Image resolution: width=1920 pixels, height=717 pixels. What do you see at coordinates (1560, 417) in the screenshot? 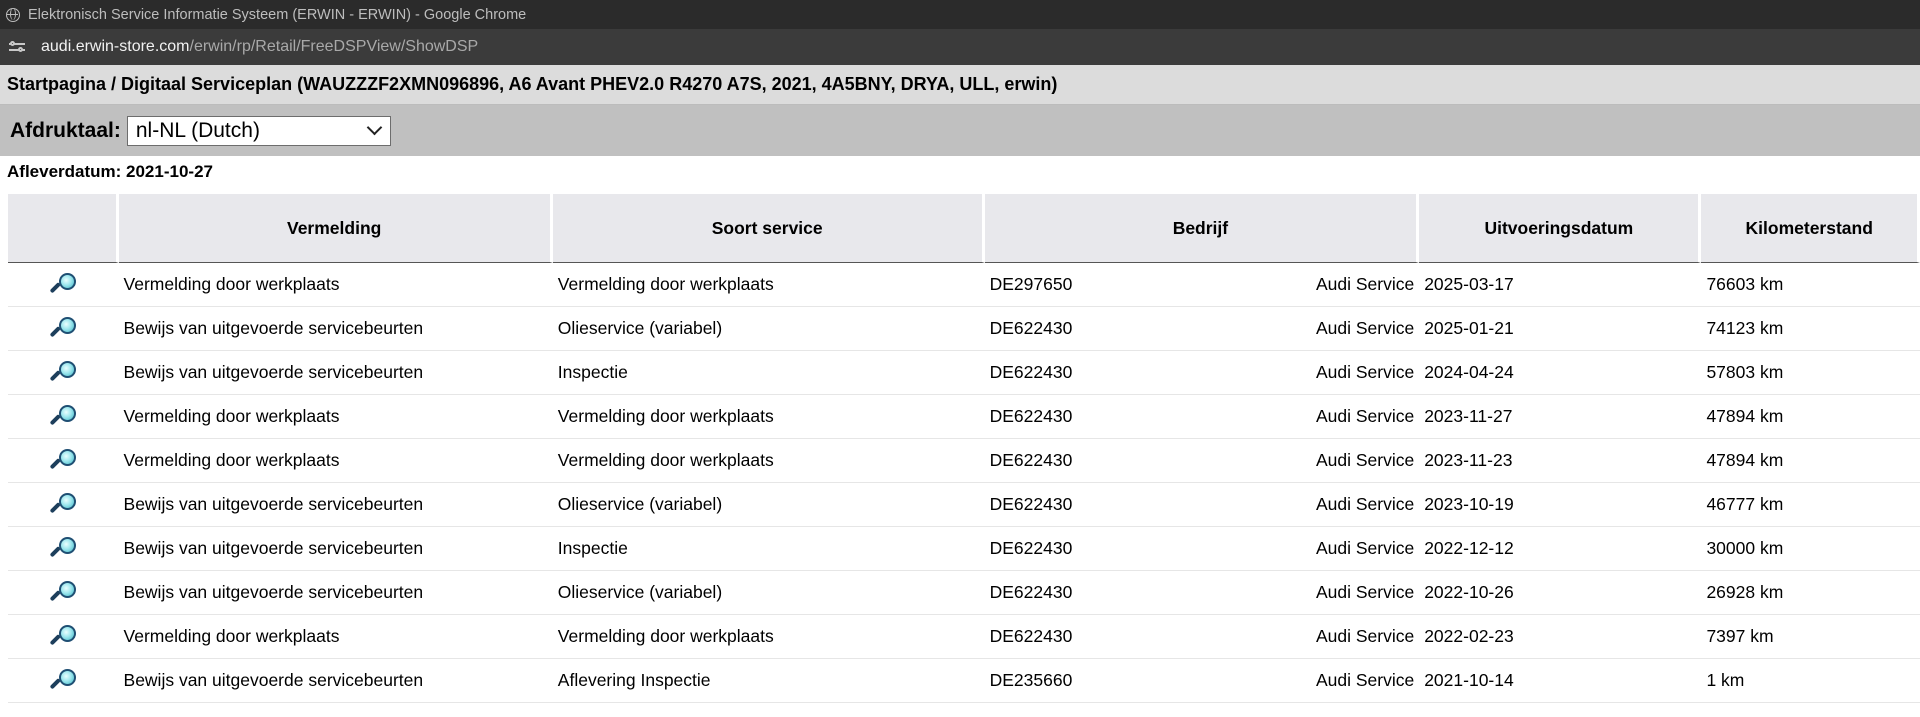
I see `cell-uitvoeringsdatum: 2023-11-27` at bounding box center [1560, 417].